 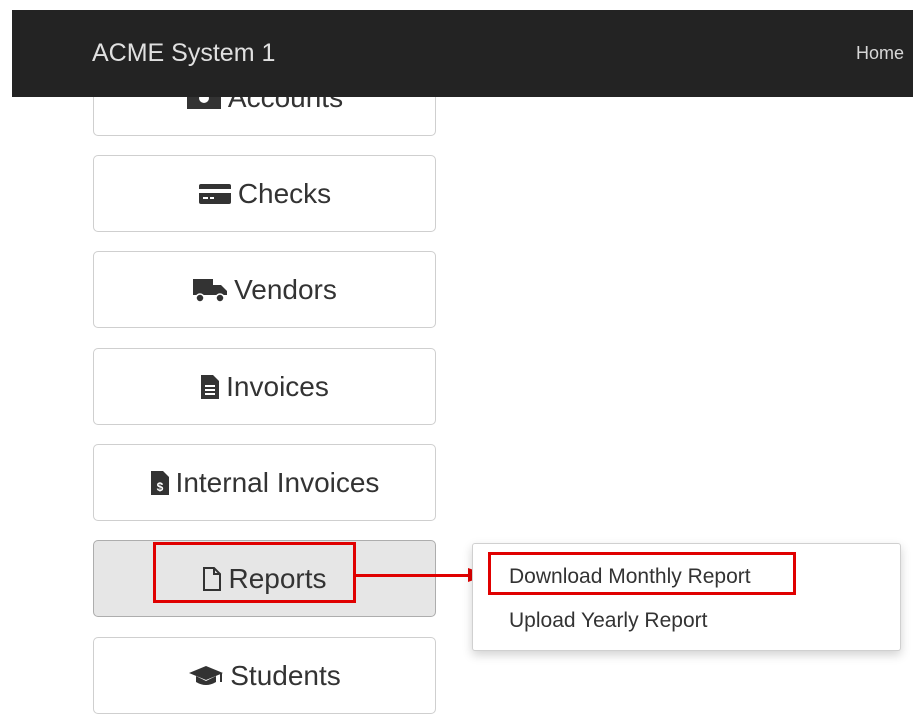 I want to click on sidebar-button-vendors: Vendors, so click(x=264, y=289).